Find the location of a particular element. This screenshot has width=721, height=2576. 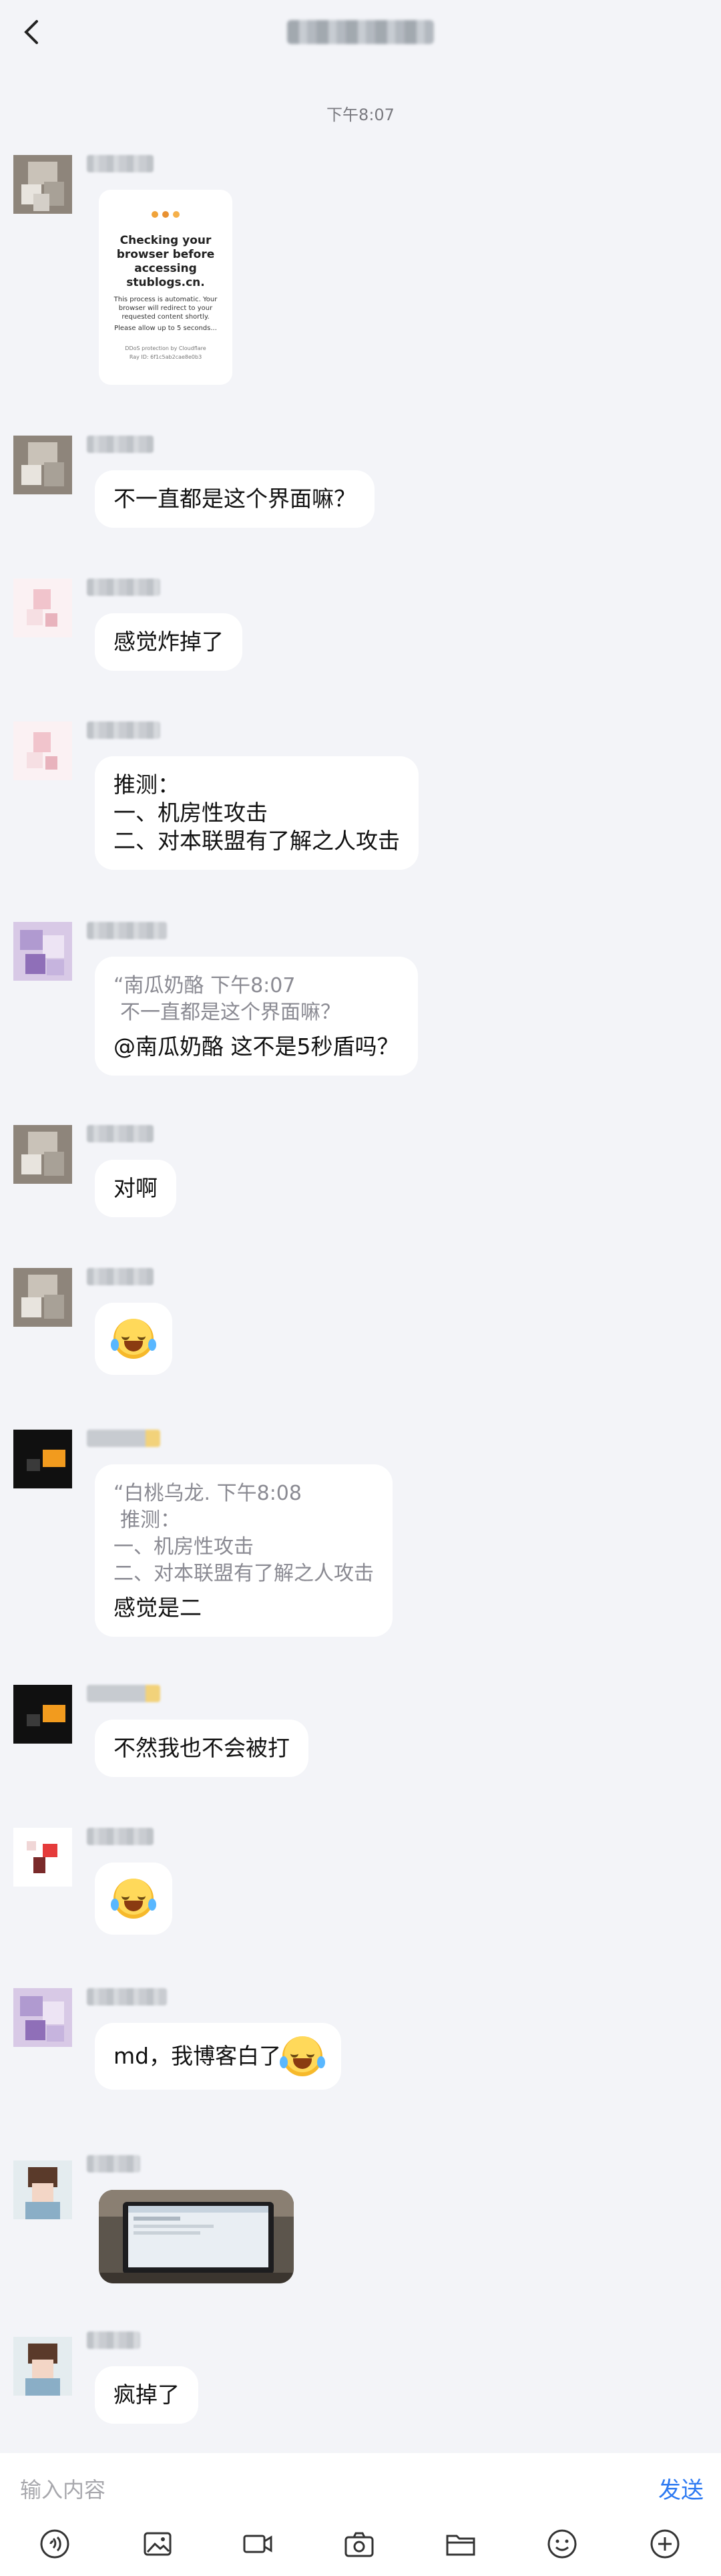

message-bubble: 不然我也不会被打 is located at coordinates (202, 1748).